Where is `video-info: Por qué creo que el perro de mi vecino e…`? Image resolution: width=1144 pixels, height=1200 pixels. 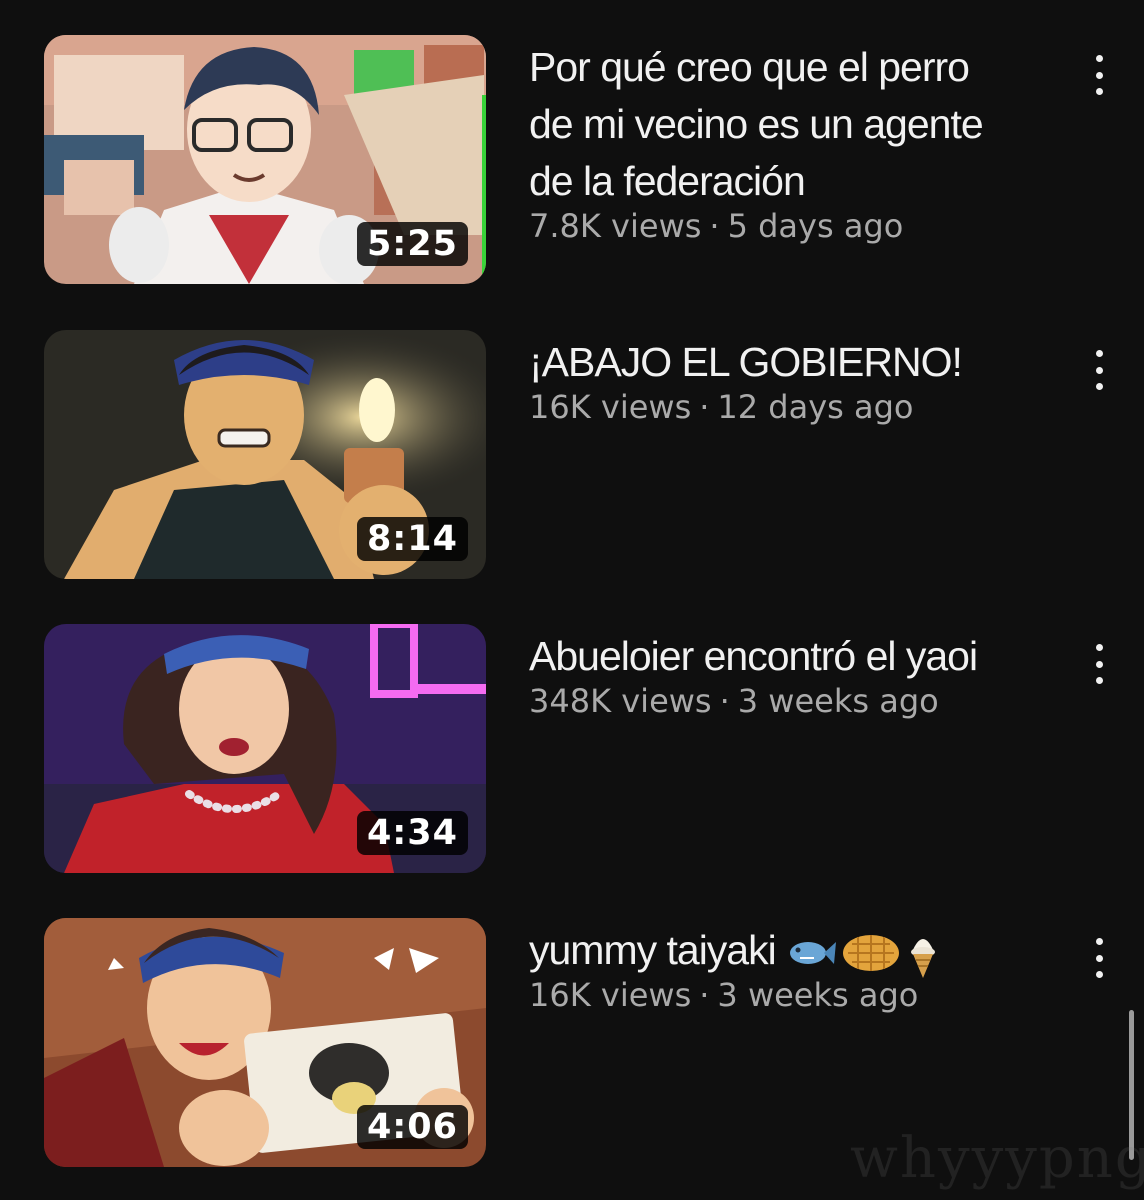
video-info: Por qué creo que el perro de mi vecino e… is located at coordinates (789, 143).